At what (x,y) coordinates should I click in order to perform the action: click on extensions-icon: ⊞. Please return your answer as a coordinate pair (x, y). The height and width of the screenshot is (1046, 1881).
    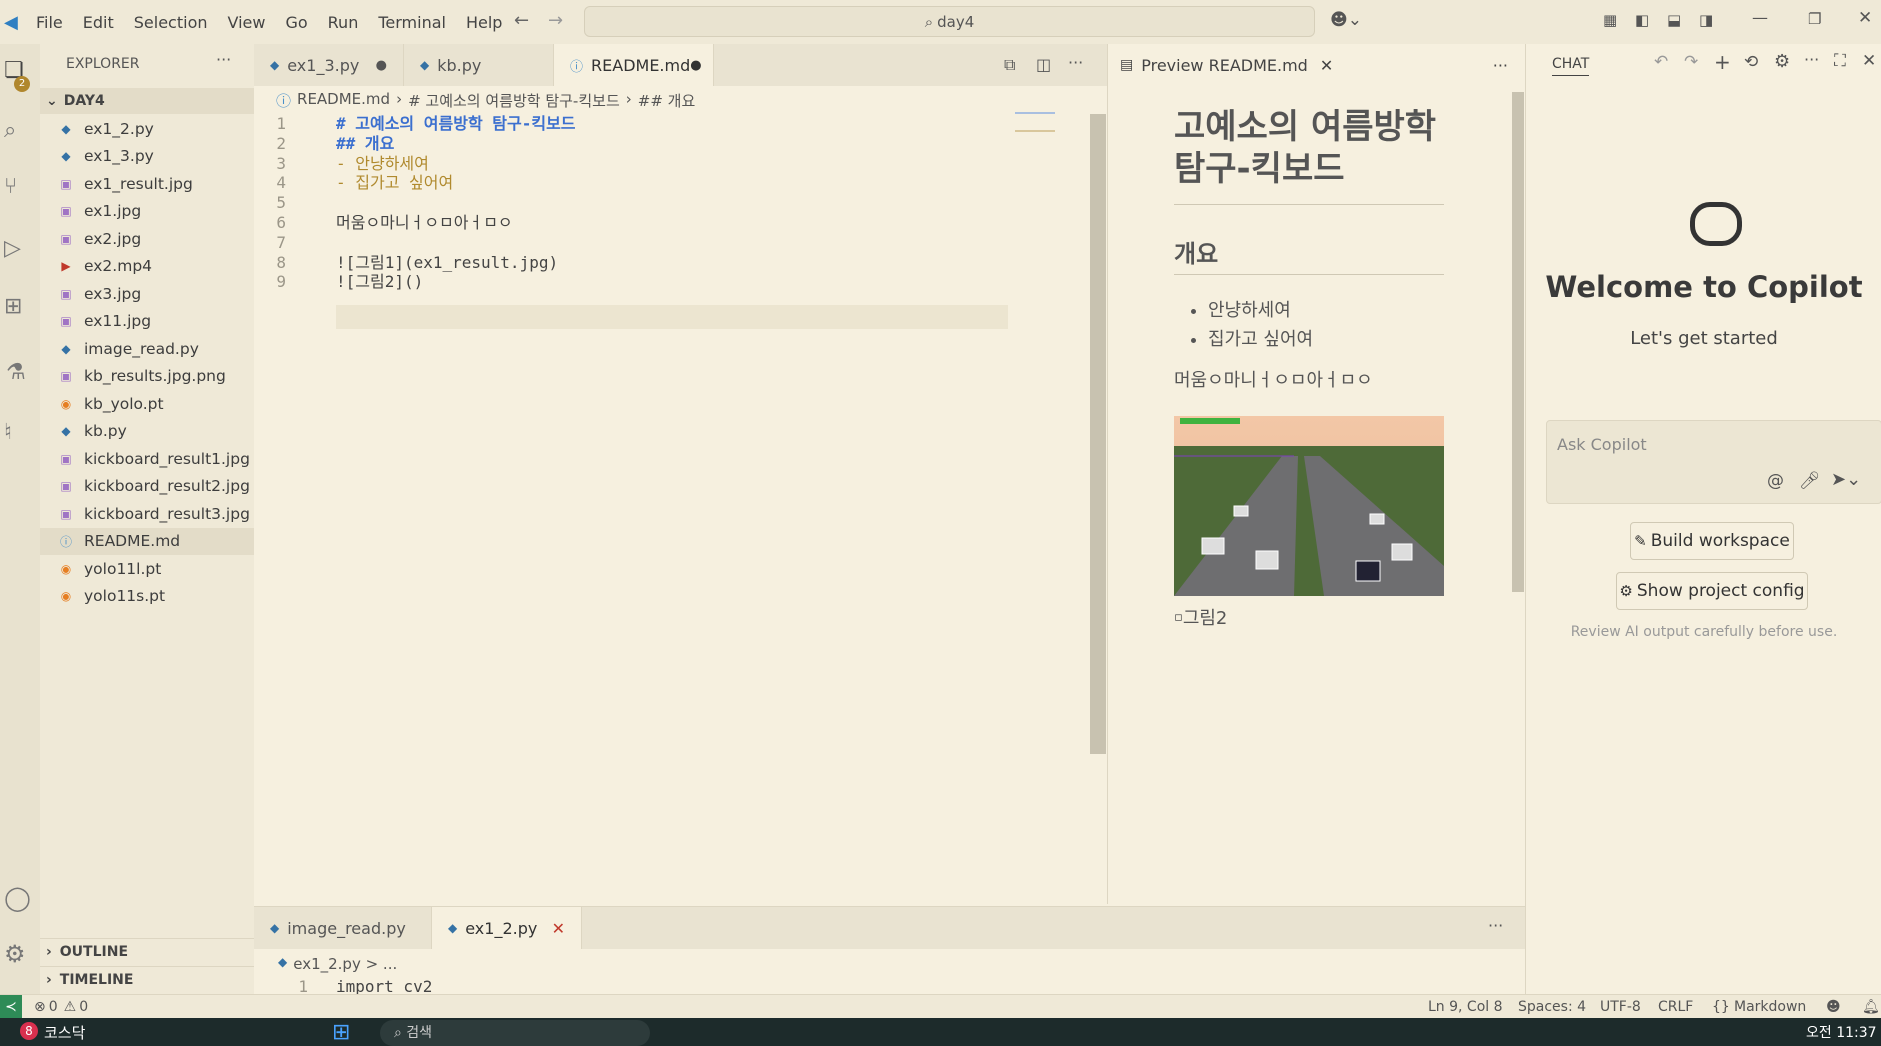
    Looking at the image, I should click on (13, 306).